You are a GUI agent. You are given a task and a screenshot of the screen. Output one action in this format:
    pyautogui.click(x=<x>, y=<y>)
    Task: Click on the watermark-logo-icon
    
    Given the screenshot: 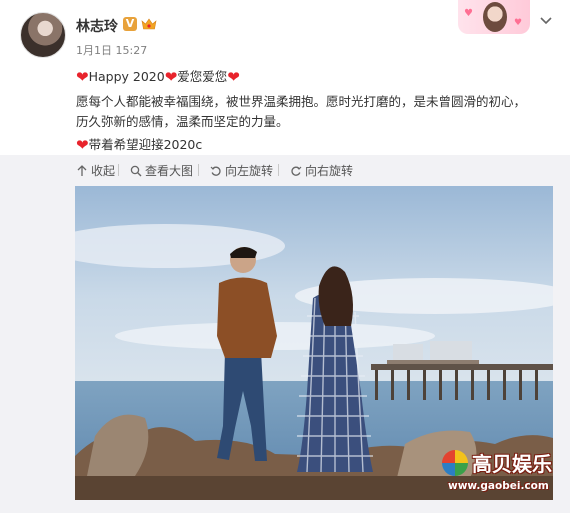 What is the action you would take?
    pyautogui.click(x=455, y=463)
    